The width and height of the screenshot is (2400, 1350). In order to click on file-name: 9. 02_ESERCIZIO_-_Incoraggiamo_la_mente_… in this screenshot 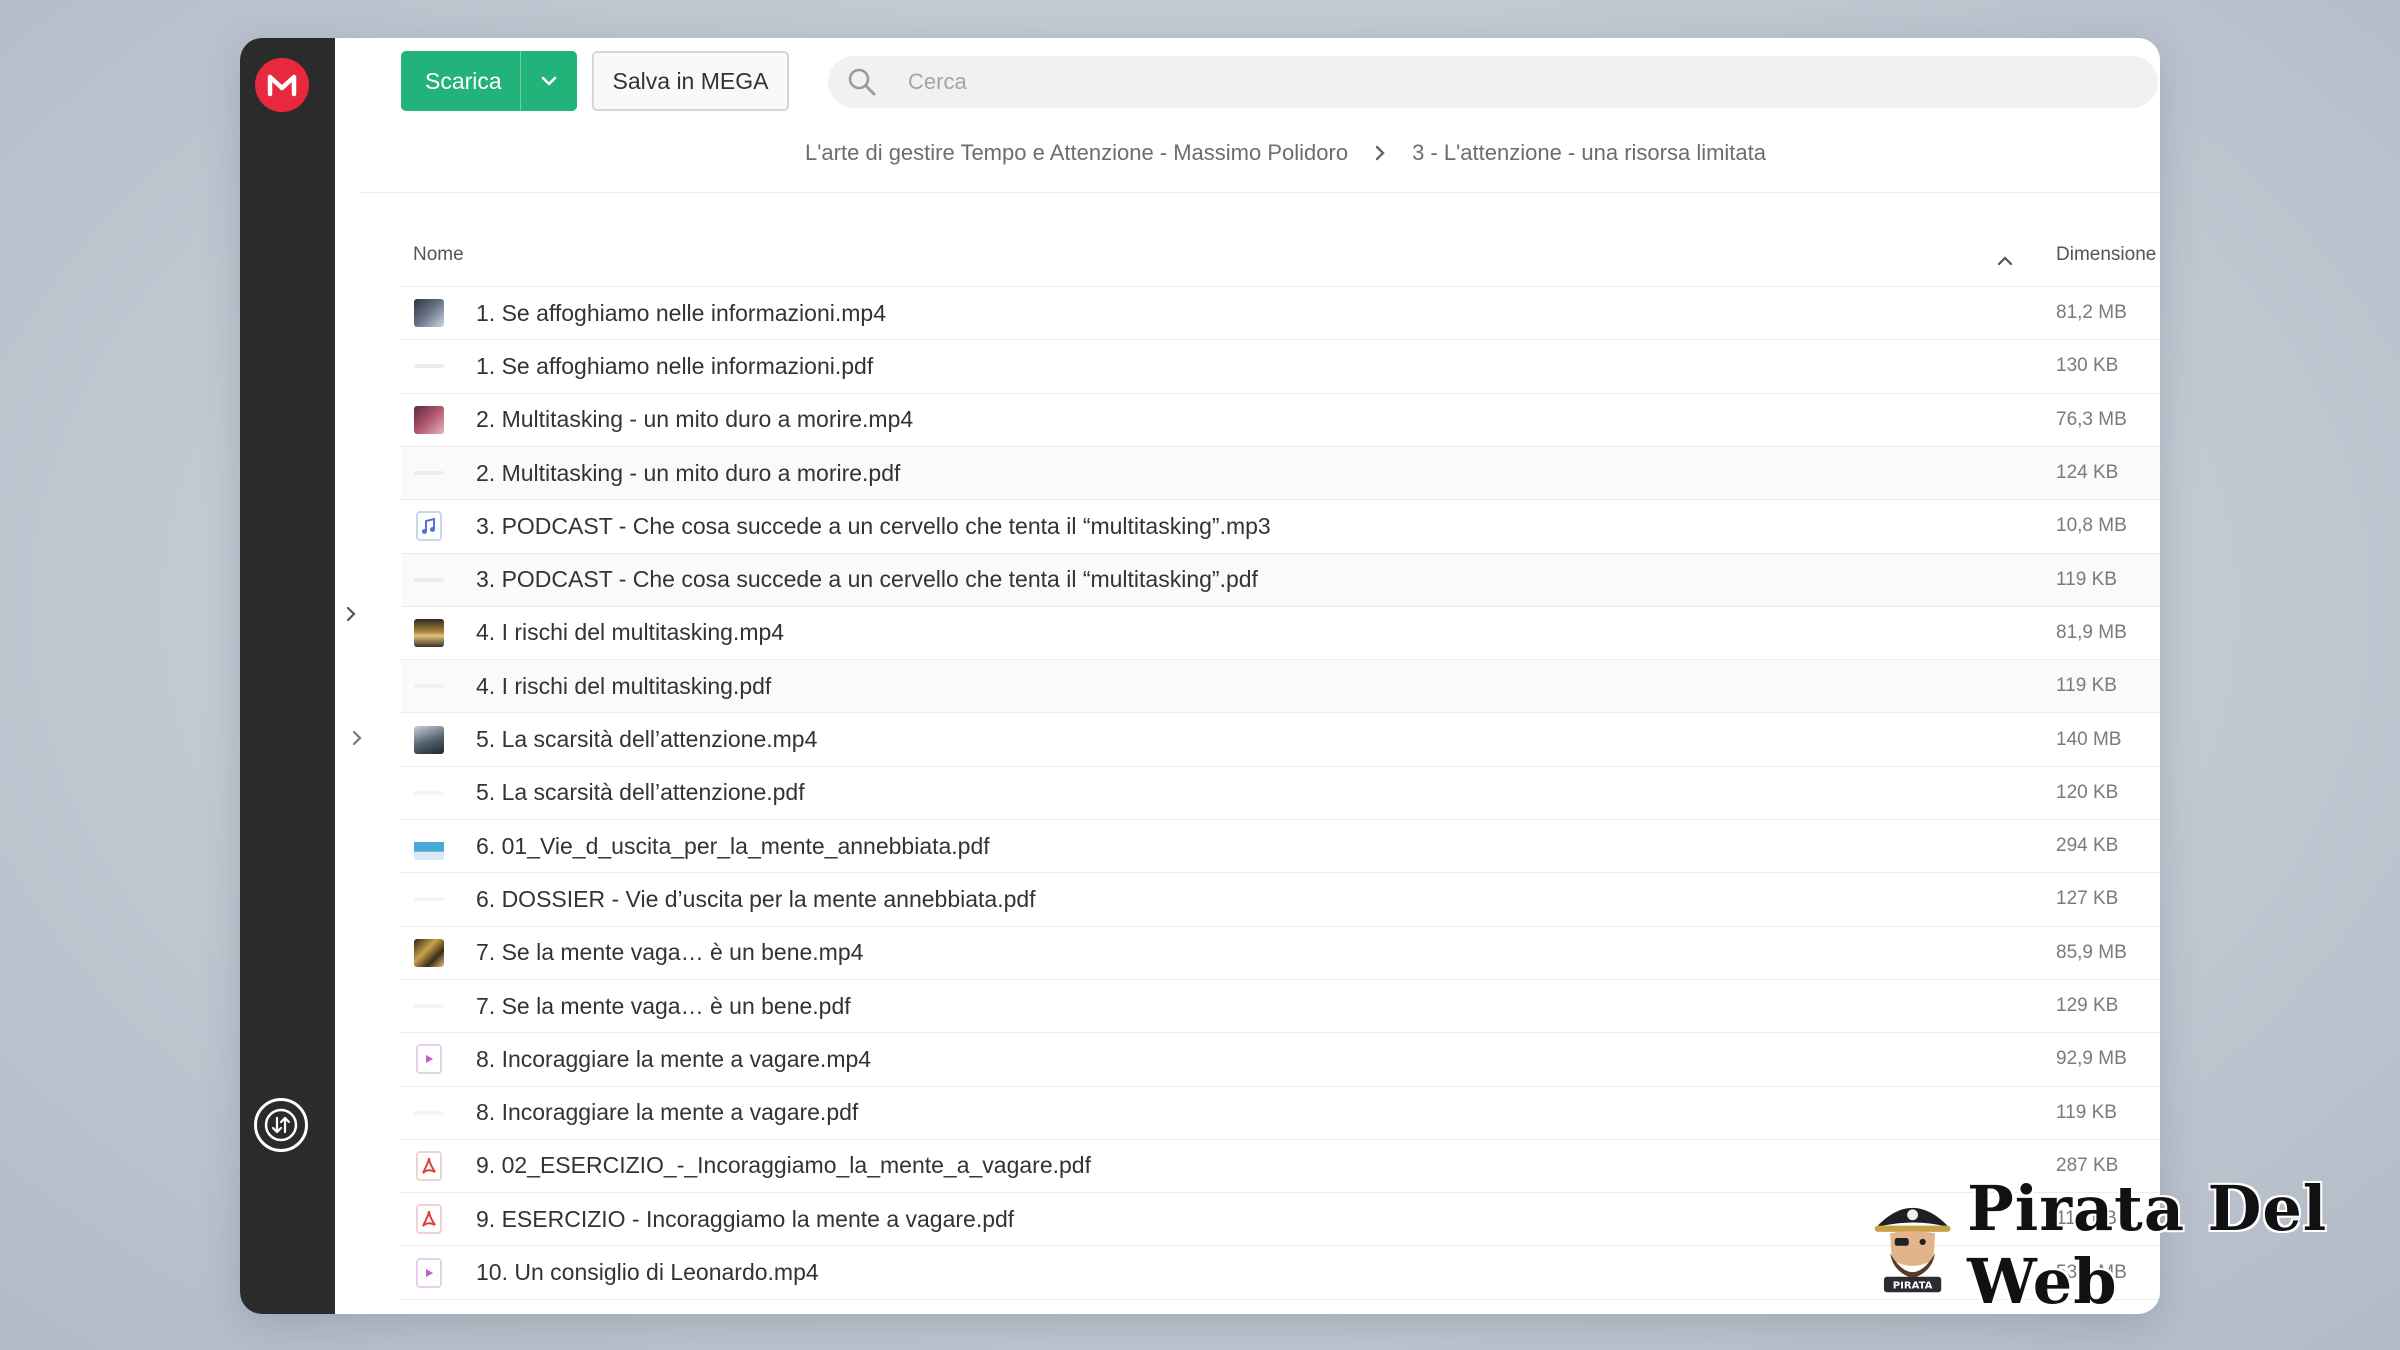, I will do `click(783, 1165)`.